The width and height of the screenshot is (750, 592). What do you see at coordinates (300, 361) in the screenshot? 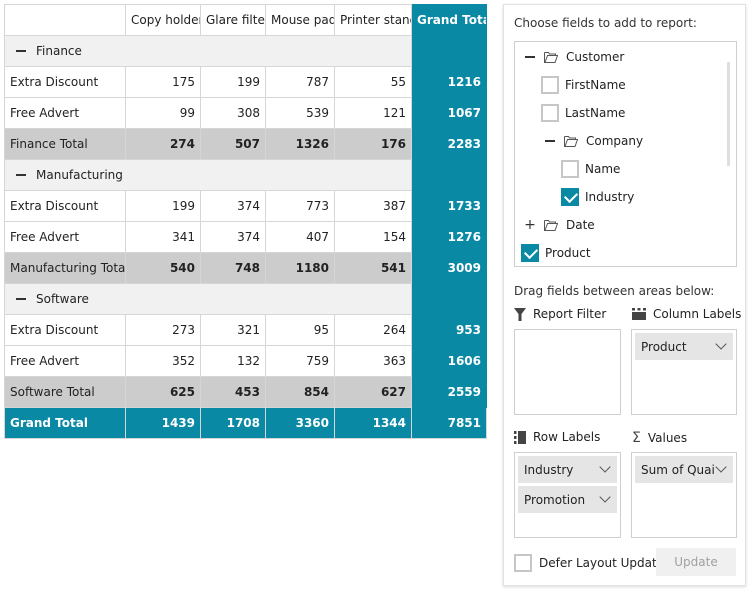
I see `value-cell: 759` at bounding box center [300, 361].